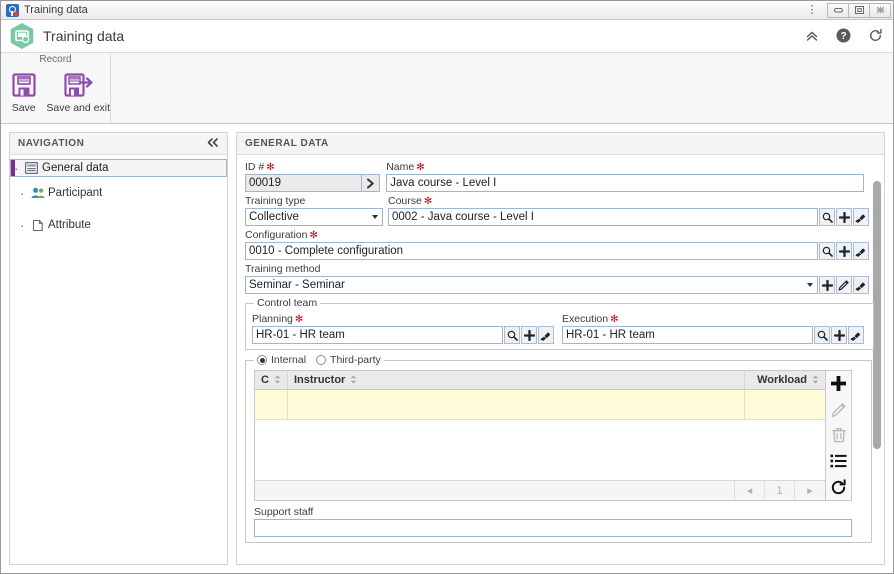 The image size is (894, 574). Describe the element at coordinates (56, 10) in the screenshot. I see `window-title: Training data` at that location.